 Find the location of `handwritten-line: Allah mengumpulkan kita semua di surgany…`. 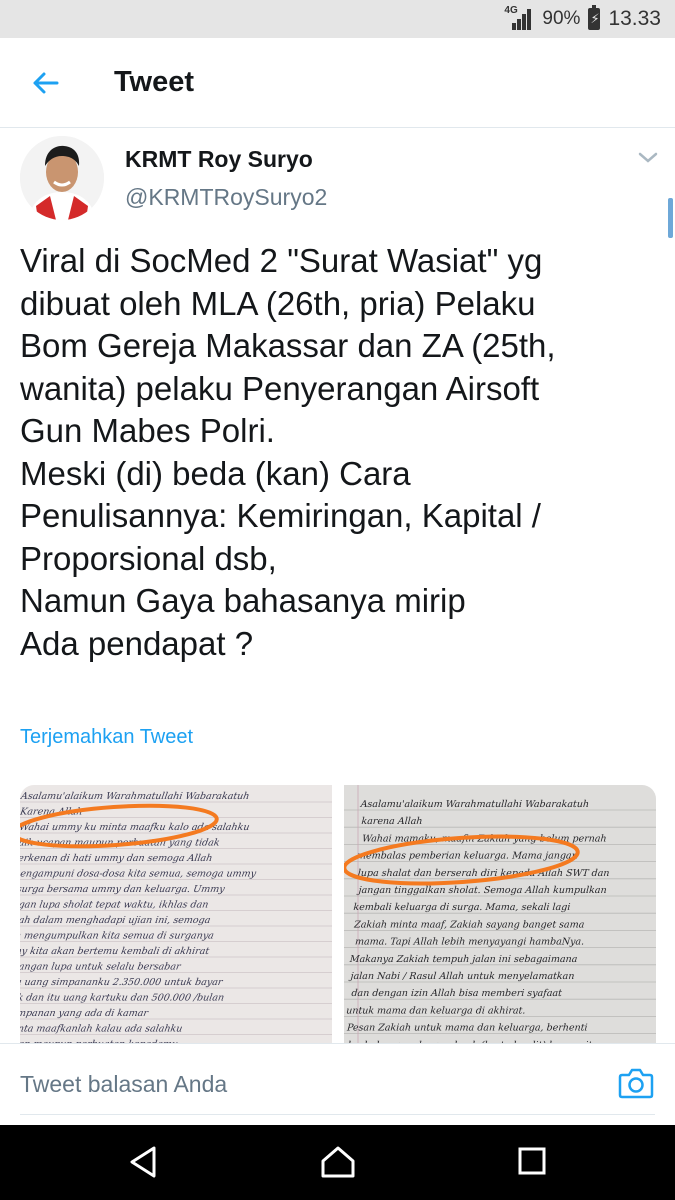

handwritten-line: Allah mengumpulkan kita semua di surgany… is located at coordinates (117, 936).